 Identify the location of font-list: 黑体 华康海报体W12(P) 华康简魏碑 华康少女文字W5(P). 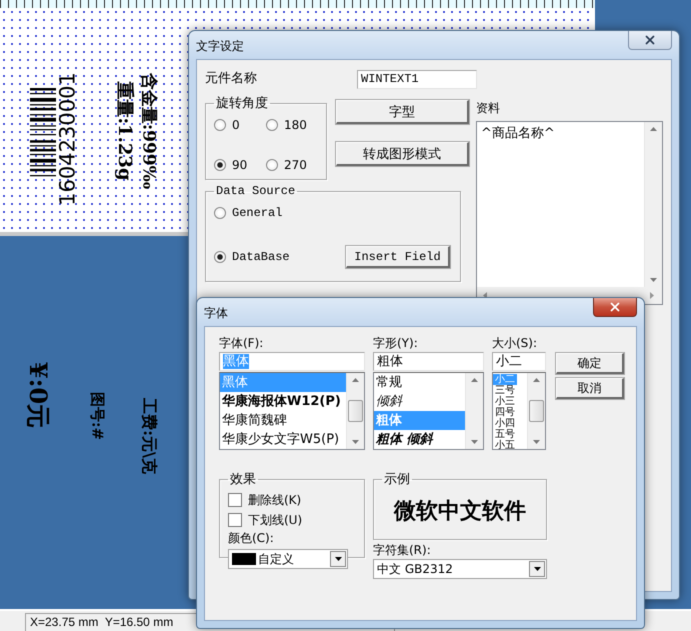
(292, 411).